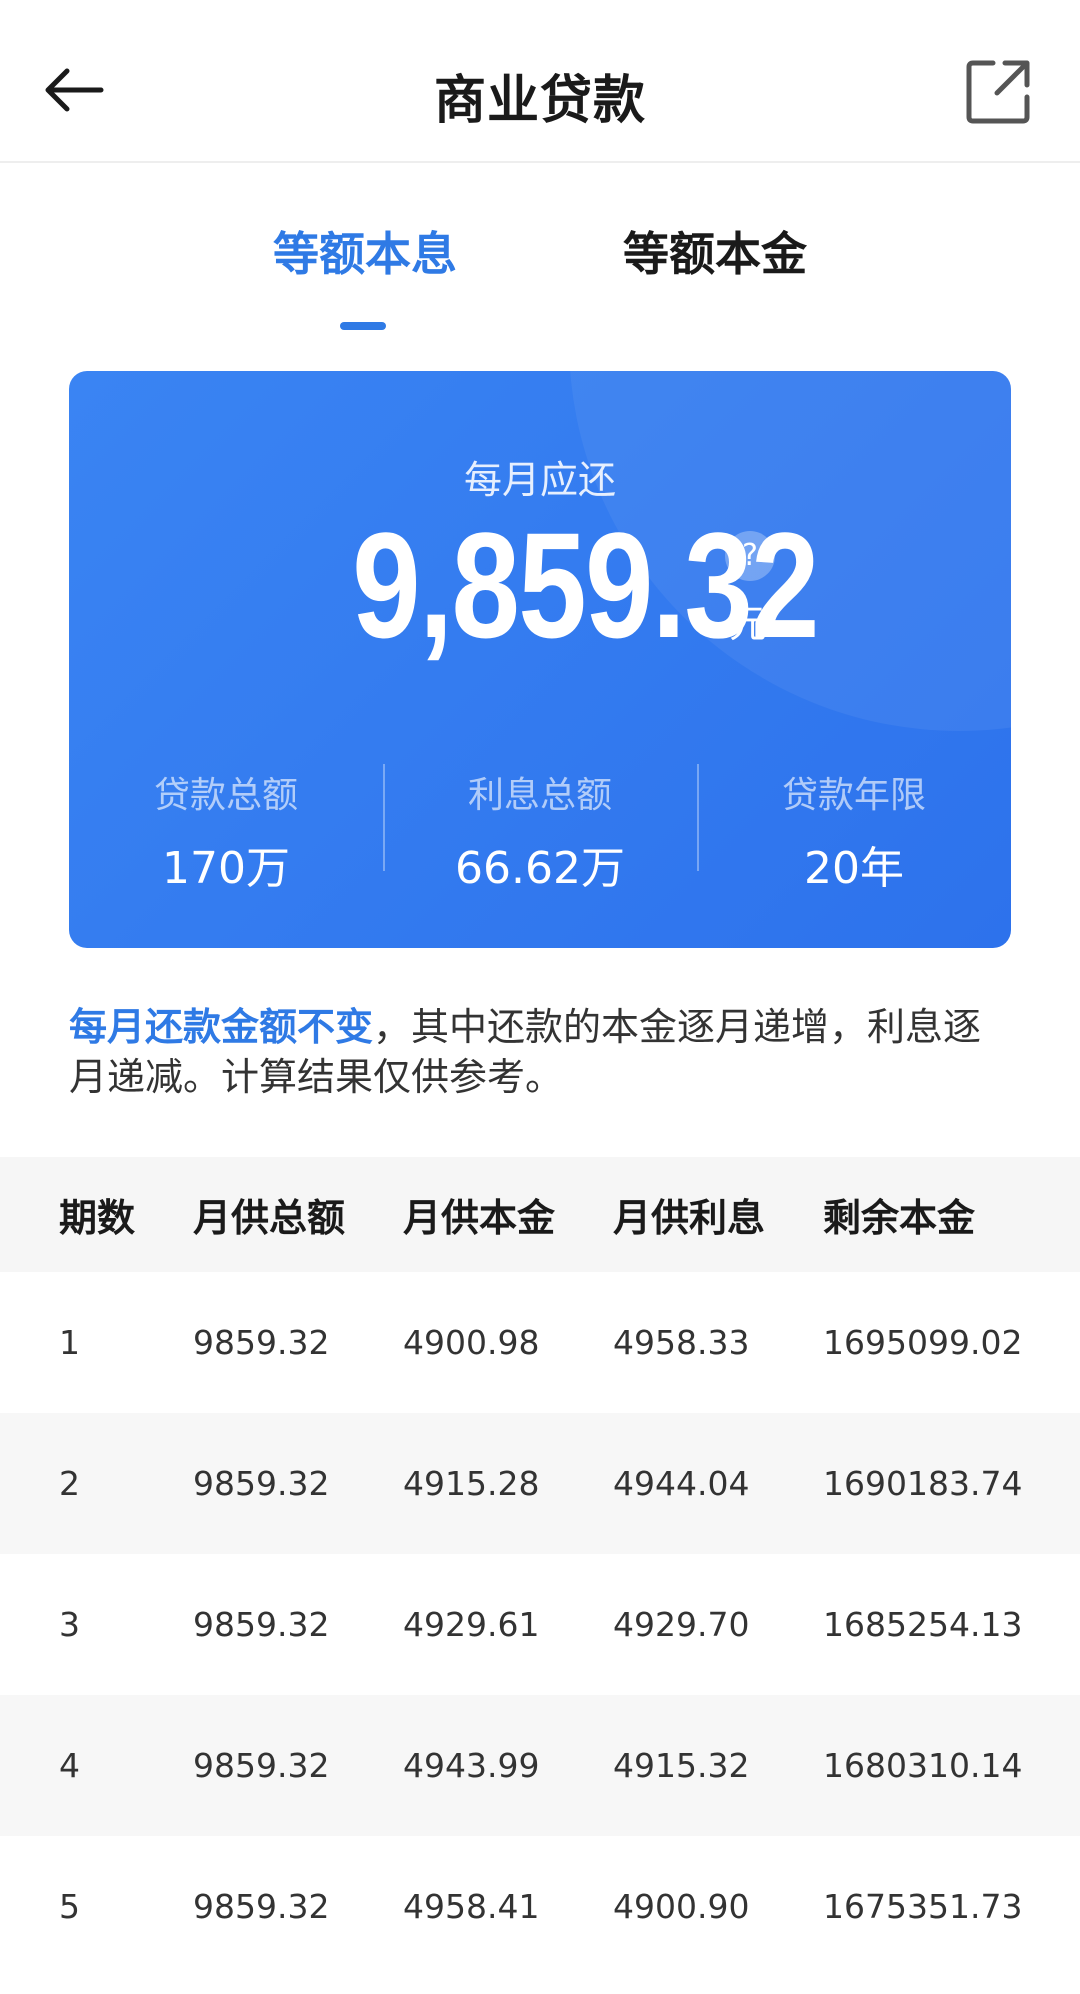 This screenshot has height=1994, width=1080. Describe the element at coordinates (539, 795) in the screenshot. I see `stat-label: 利息总额` at that location.